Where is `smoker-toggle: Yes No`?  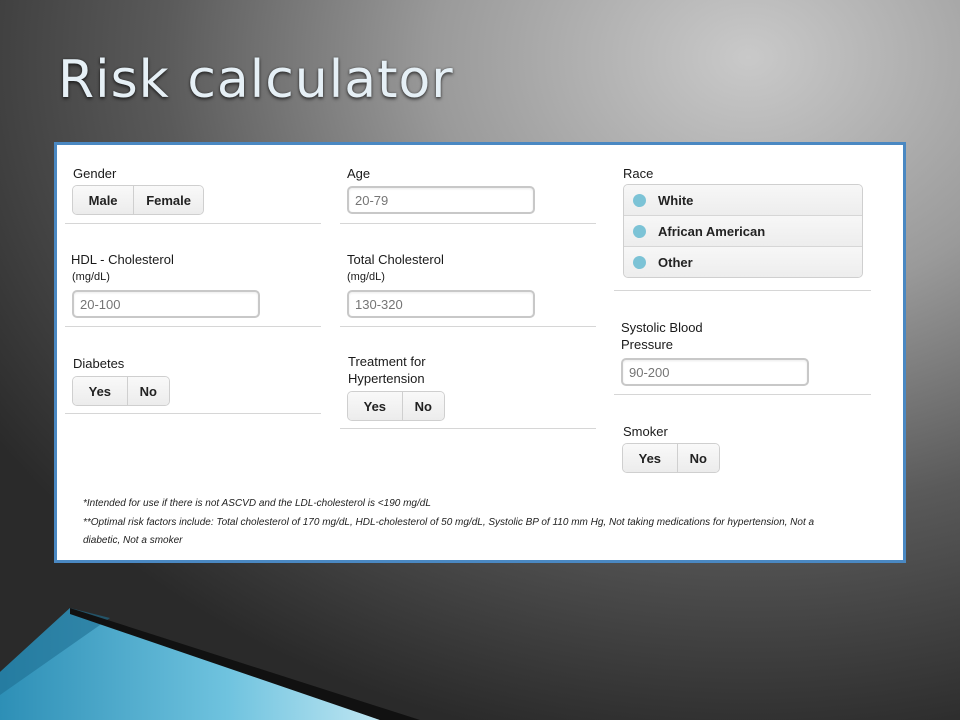
smoker-toggle: Yes No is located at coordinates (671, 458).